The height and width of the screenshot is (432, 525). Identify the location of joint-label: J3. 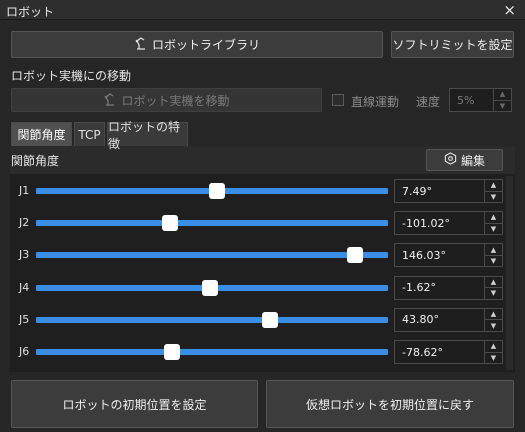
(24, 255).